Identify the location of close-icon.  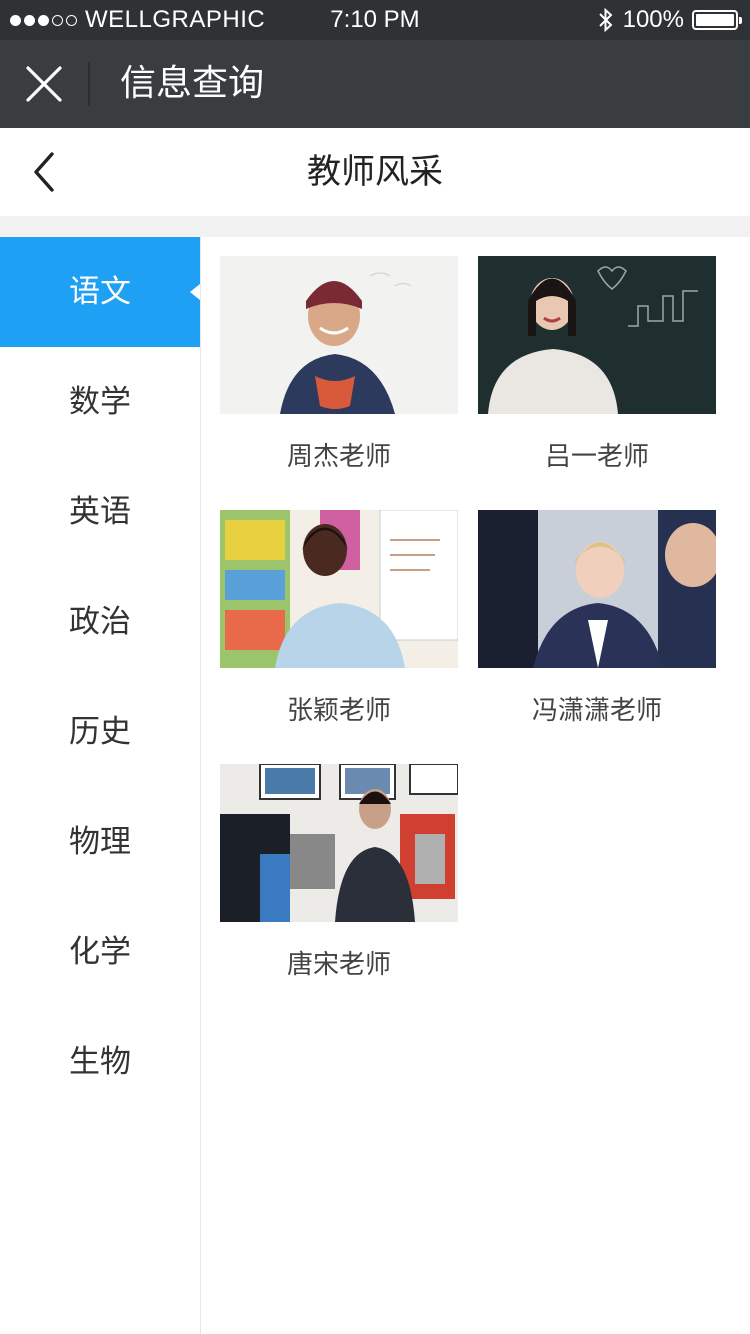
(44, 84).